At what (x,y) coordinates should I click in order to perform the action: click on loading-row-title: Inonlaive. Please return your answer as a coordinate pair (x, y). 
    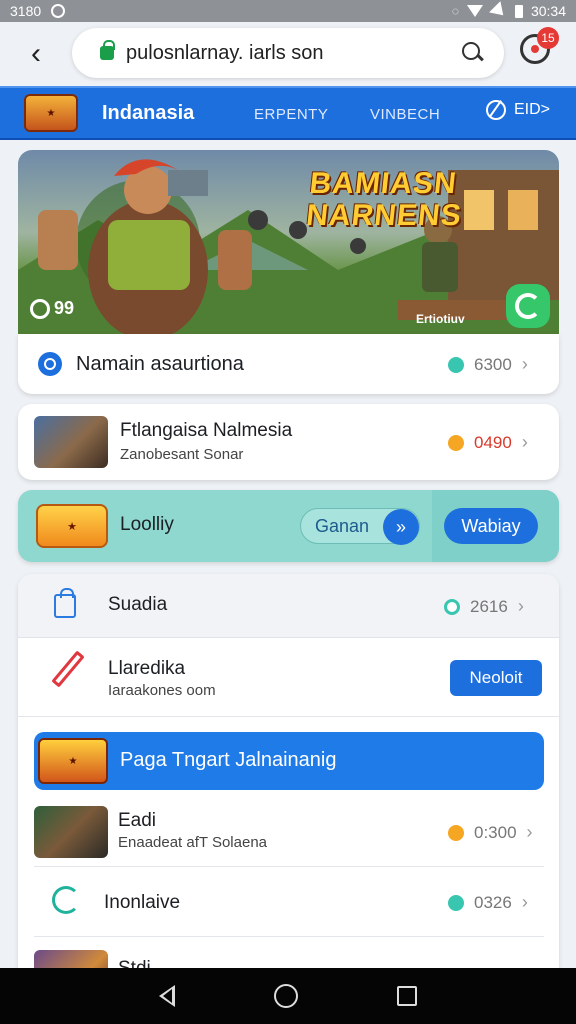
    Looking at the image, I should click on (142, 903).